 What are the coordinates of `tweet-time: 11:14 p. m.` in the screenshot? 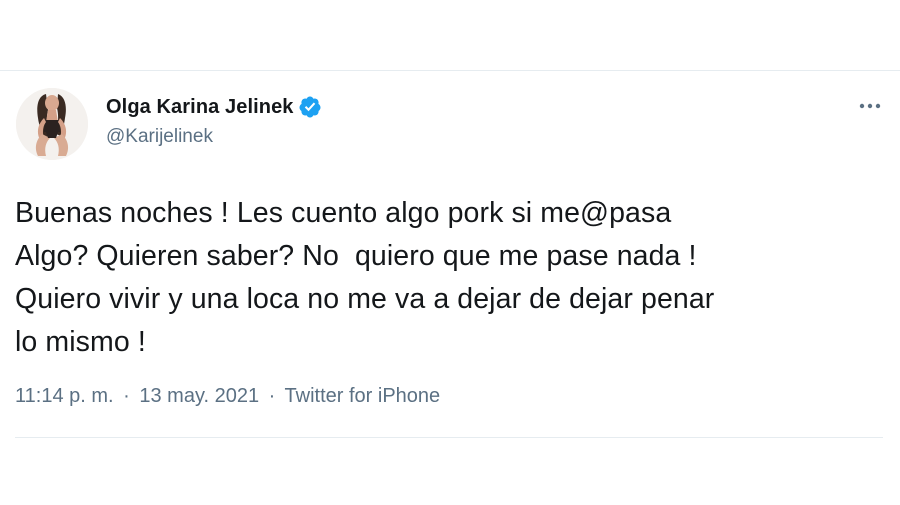 It's located at (64, 396).